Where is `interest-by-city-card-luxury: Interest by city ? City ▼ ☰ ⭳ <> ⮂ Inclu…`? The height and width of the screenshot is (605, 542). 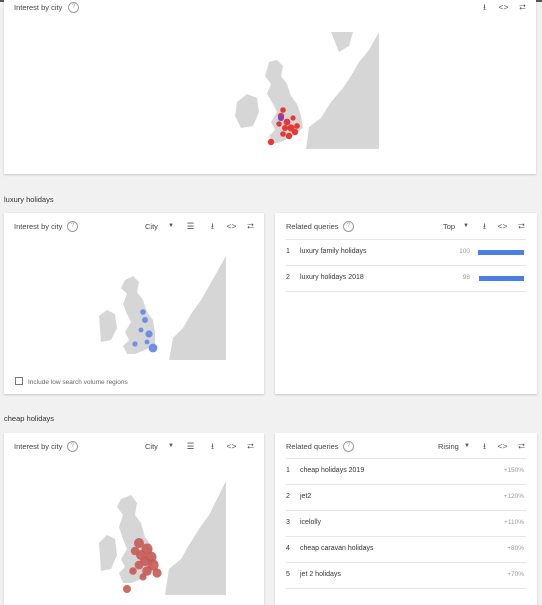 interest-by-city-card-luxury: Interest by city ? City ▼ ☰ ⭳ <> ⮂ Inclu… is located at coordinates (134, 303).